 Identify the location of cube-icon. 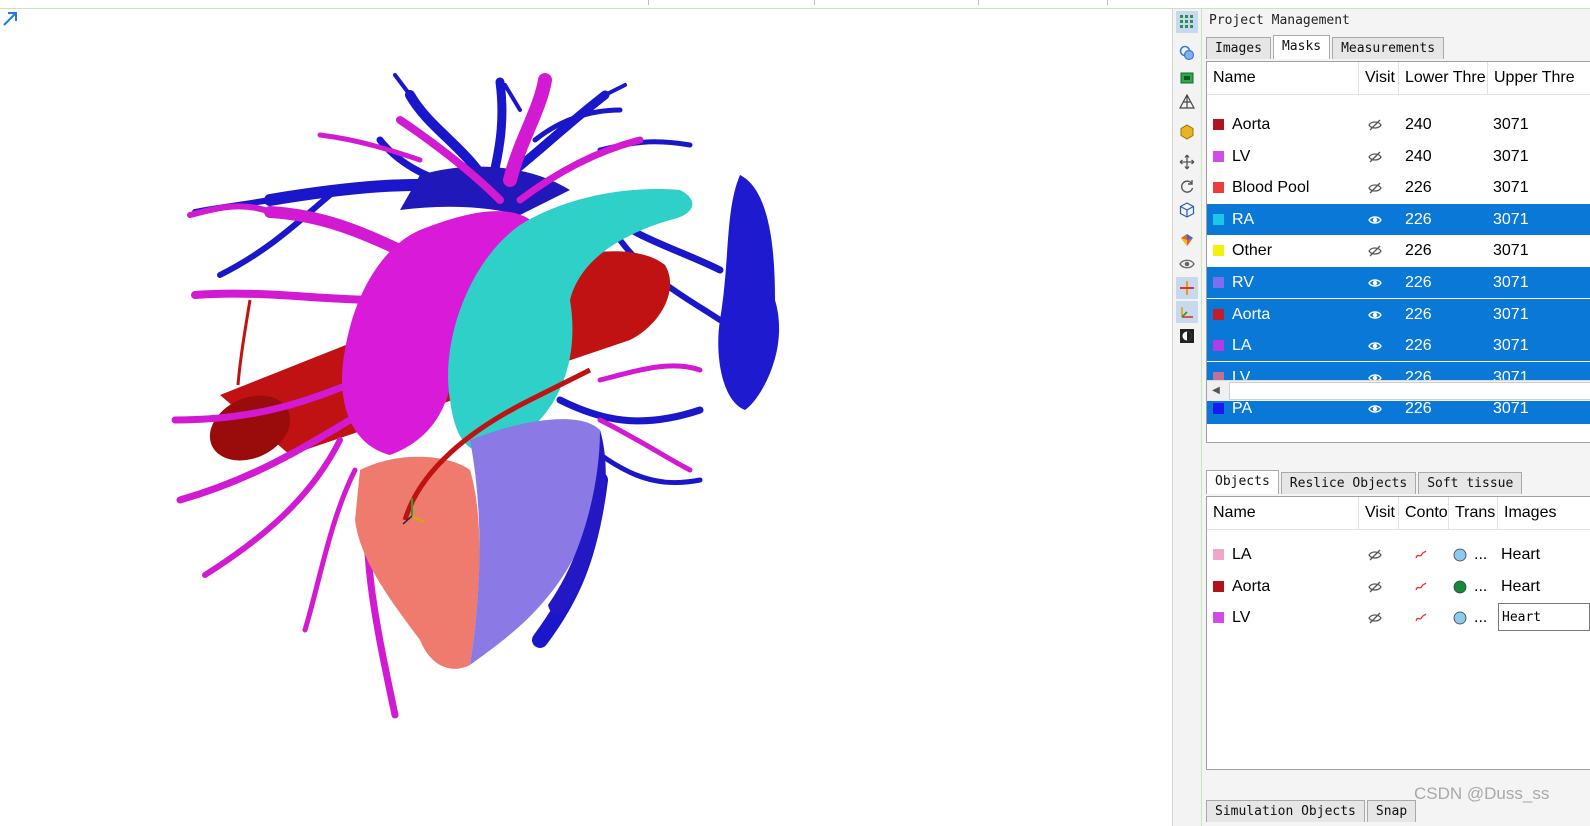
(1187, 210).